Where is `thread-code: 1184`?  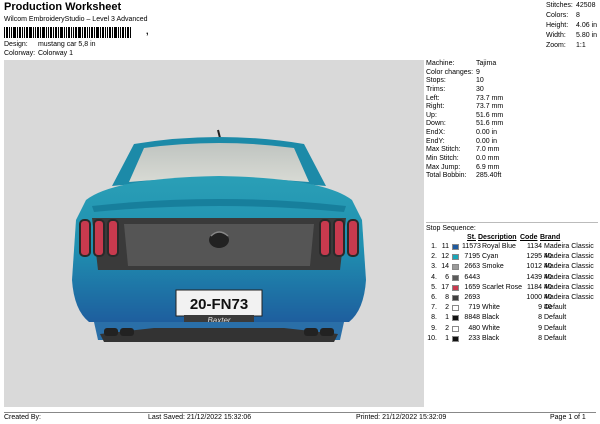 thread-code: 1184 is located at coordinates (534, 287).